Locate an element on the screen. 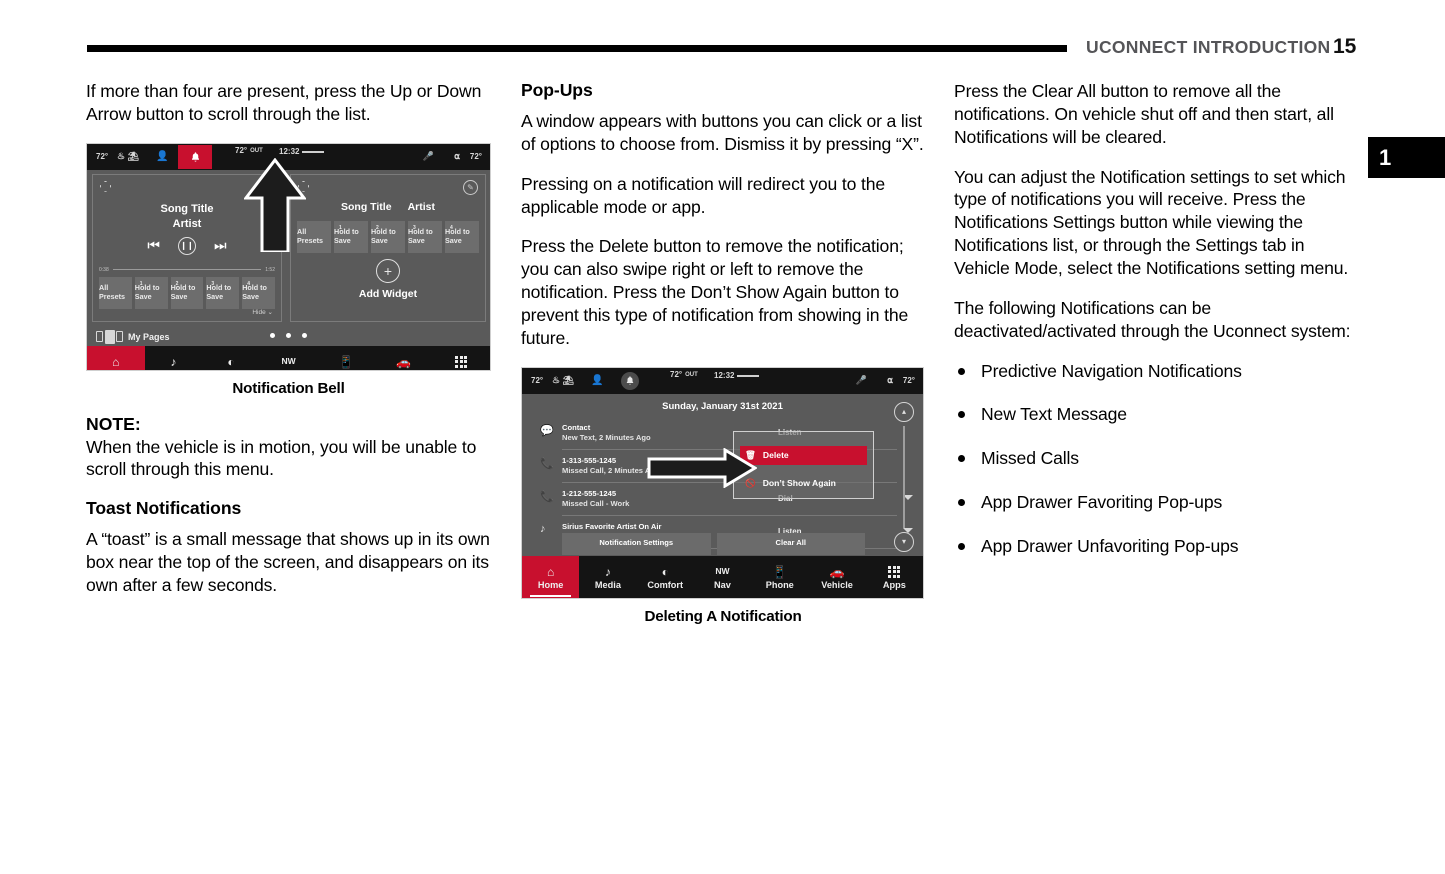  scrollbar: ▴ ▾ is located at coordinates (904, 476).